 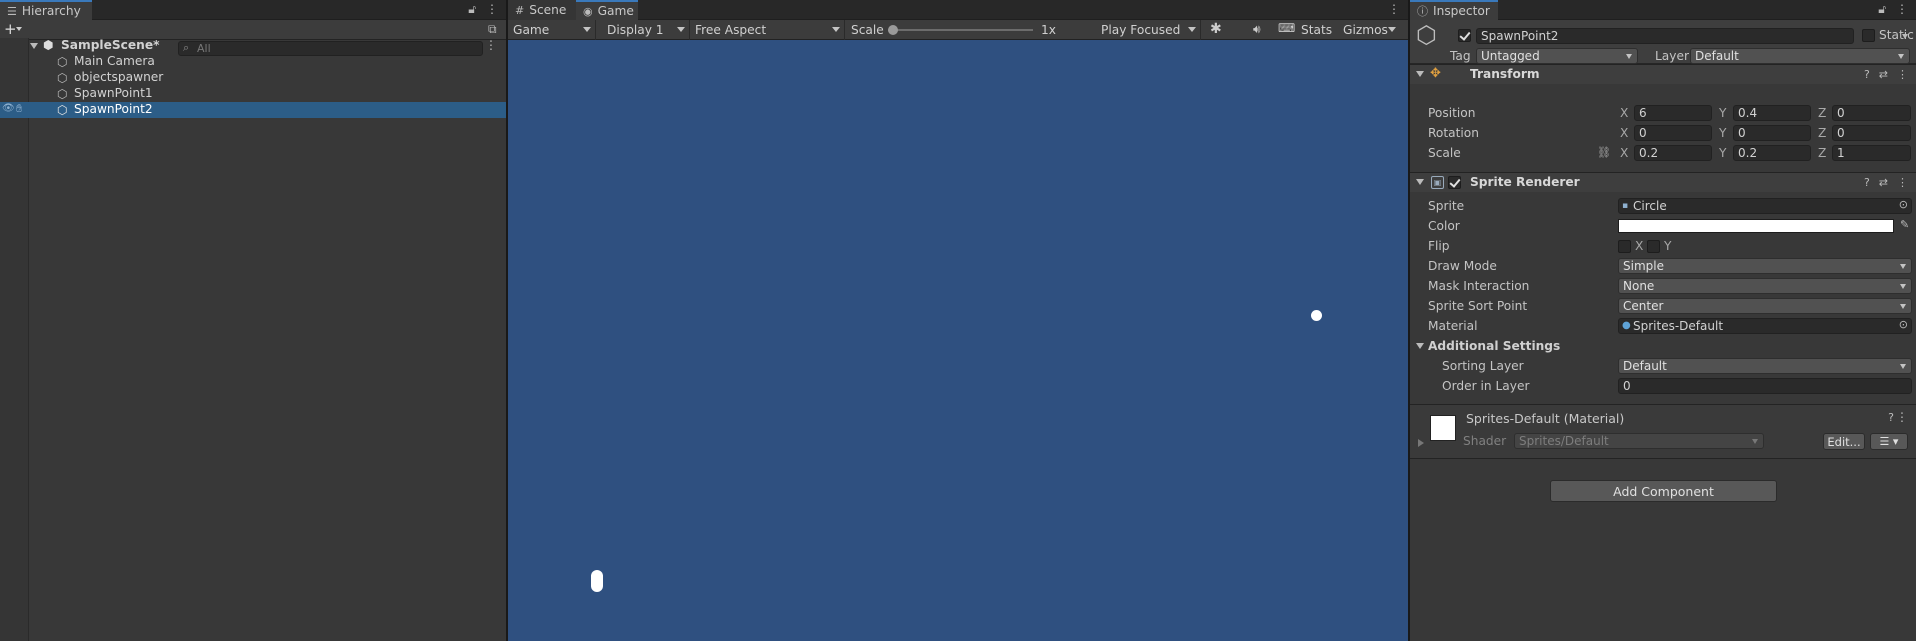 What do you see at coordinates (1765, 326) in the screenshot?
I see `material-field: ● Sprites-Default ⊙` at bounding box center [1765, 326].